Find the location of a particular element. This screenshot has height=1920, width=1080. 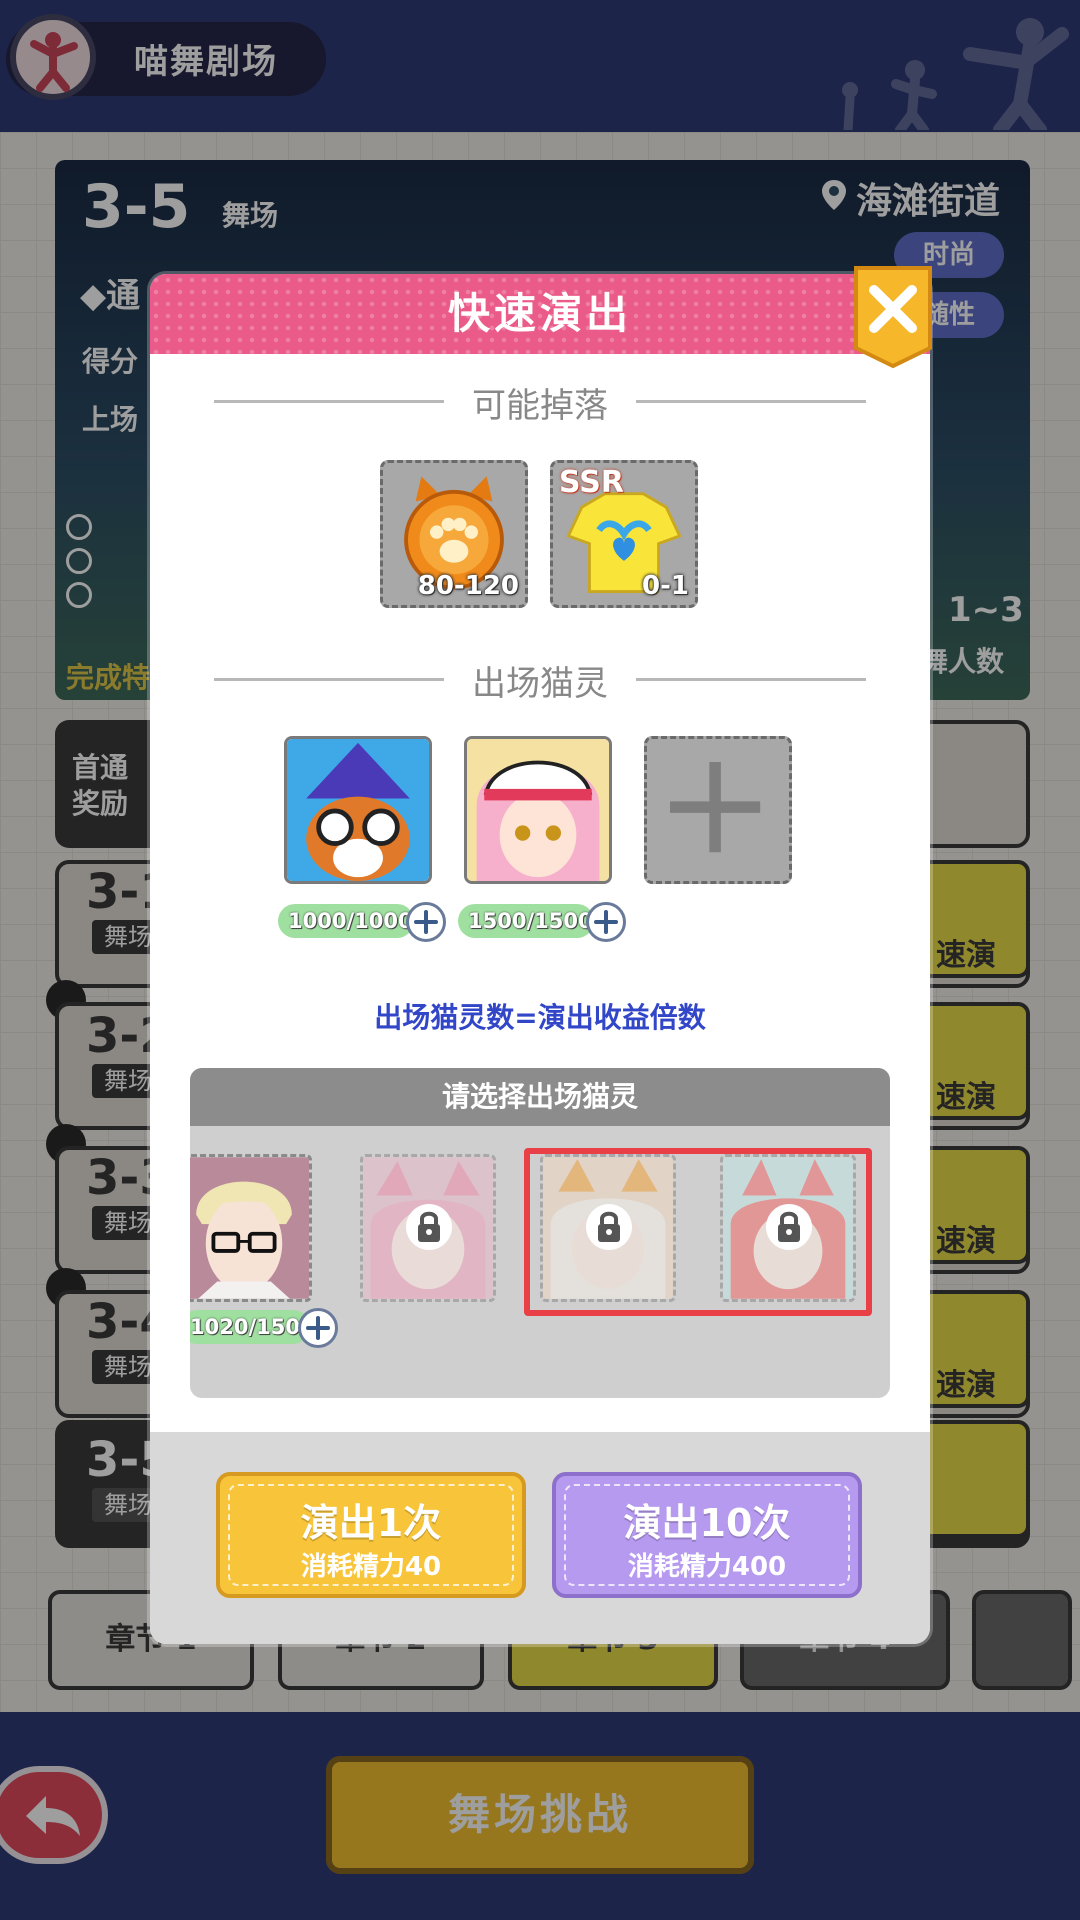

perform-ten-cost: 消耗精力400 is located at coordinates (707, 1567).